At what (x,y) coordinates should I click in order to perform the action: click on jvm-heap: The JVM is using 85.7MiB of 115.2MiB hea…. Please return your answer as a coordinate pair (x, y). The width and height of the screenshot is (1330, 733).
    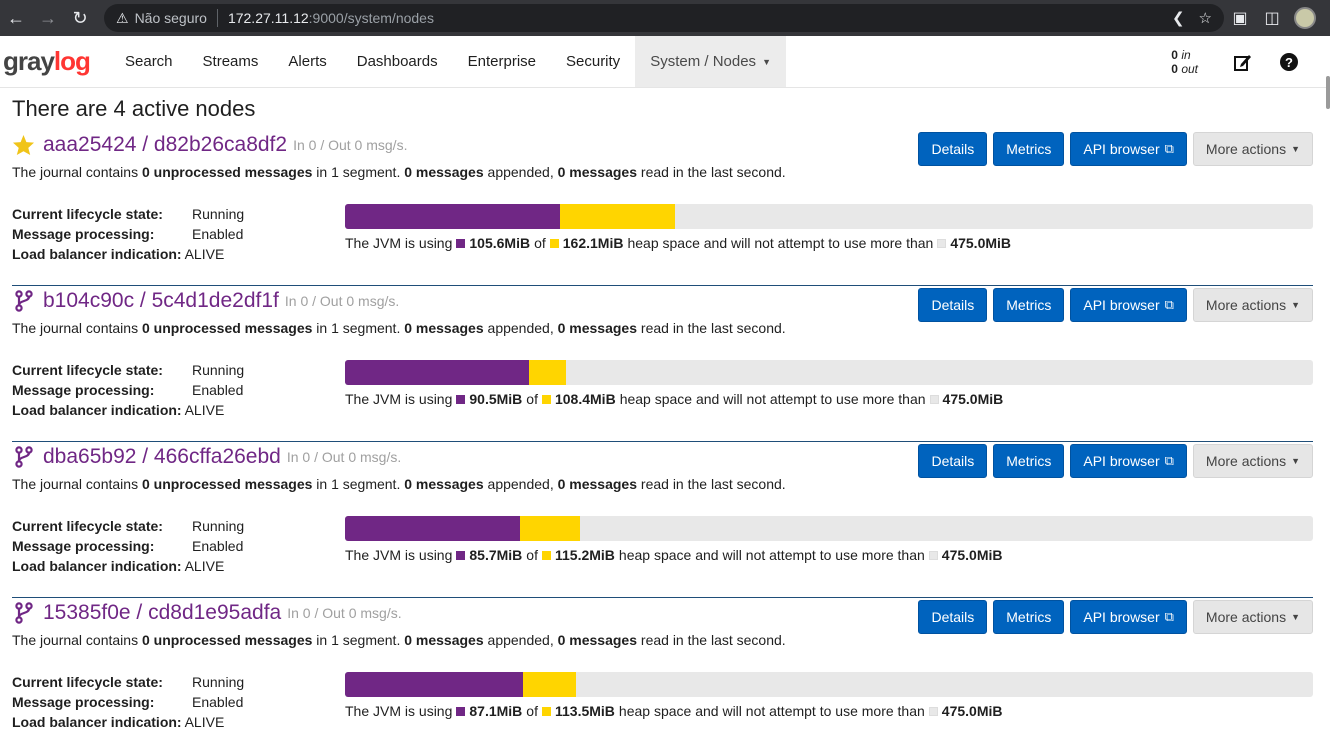
    Looking at the image, I should click on (829, 539).